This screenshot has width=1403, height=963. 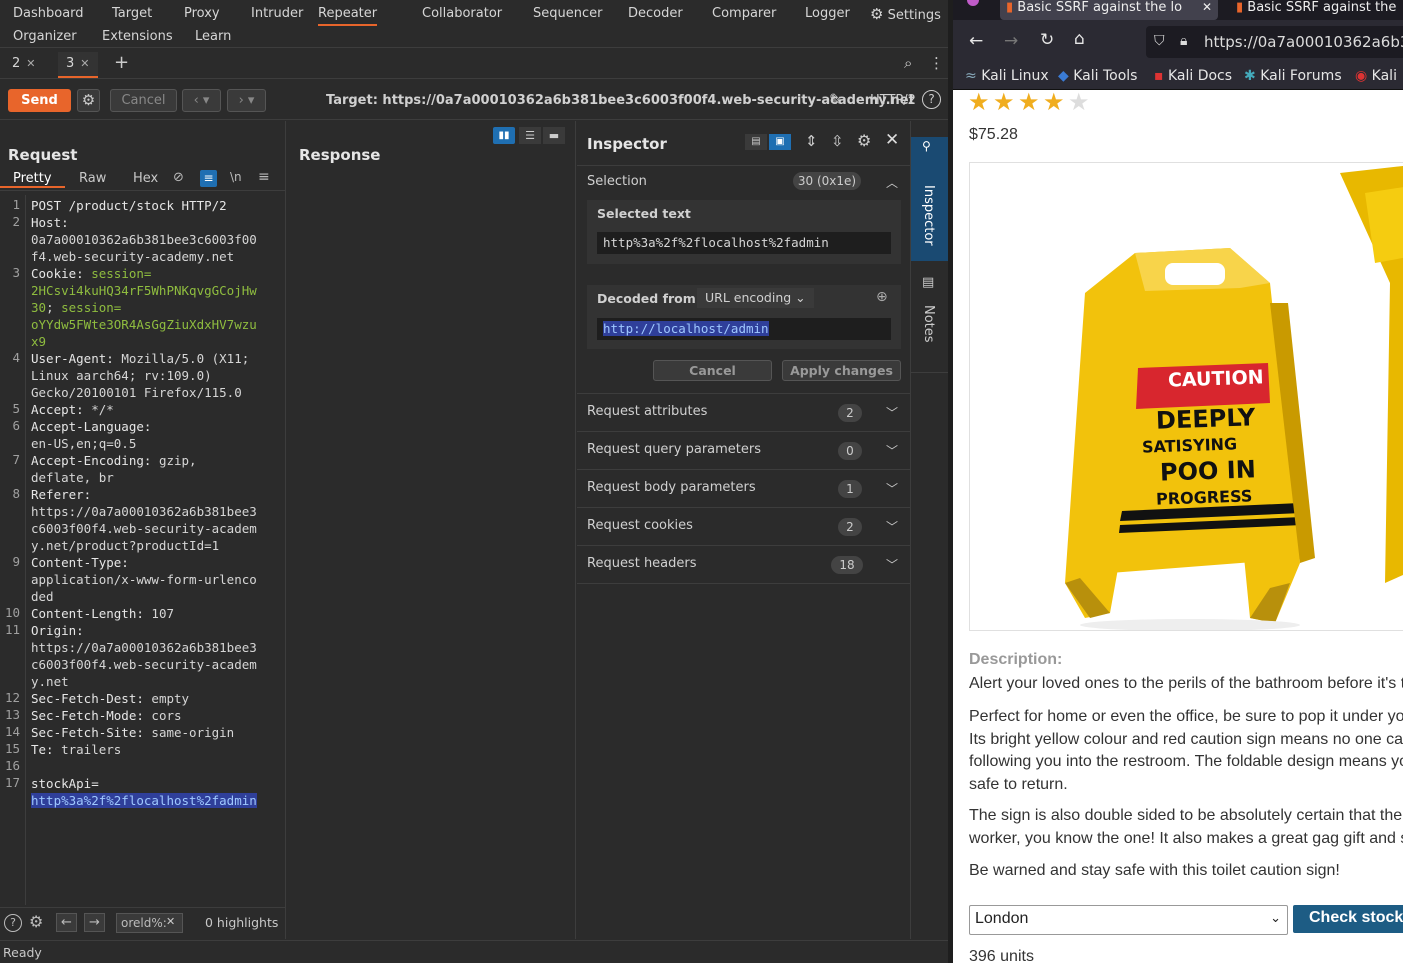 What do you see at coordinates (837, 141) in the screenshot?
I see `collapse-all-icon: ⇳` at bounding box center [837, 141].